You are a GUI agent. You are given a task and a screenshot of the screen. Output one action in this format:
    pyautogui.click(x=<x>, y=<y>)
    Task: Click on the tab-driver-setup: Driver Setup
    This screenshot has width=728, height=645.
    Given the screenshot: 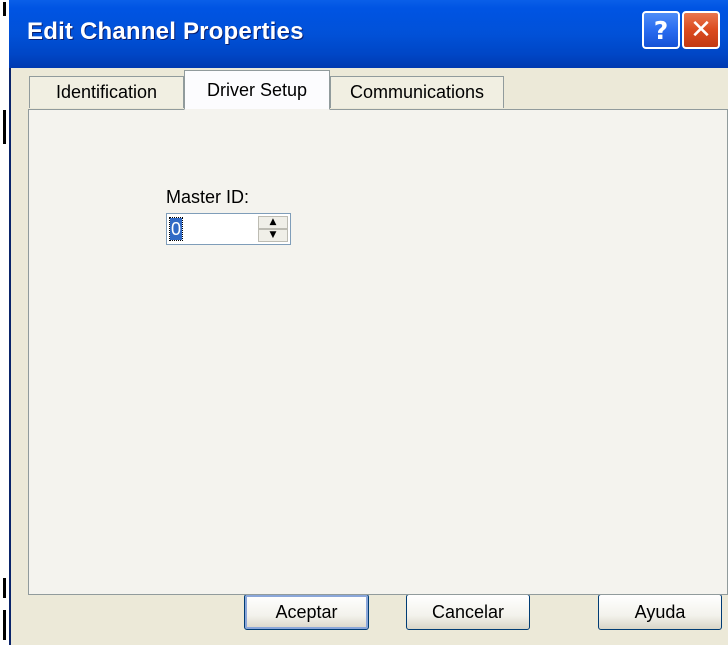 What is the action you would take?
    pyautogui.click(x=257, y=90)
    